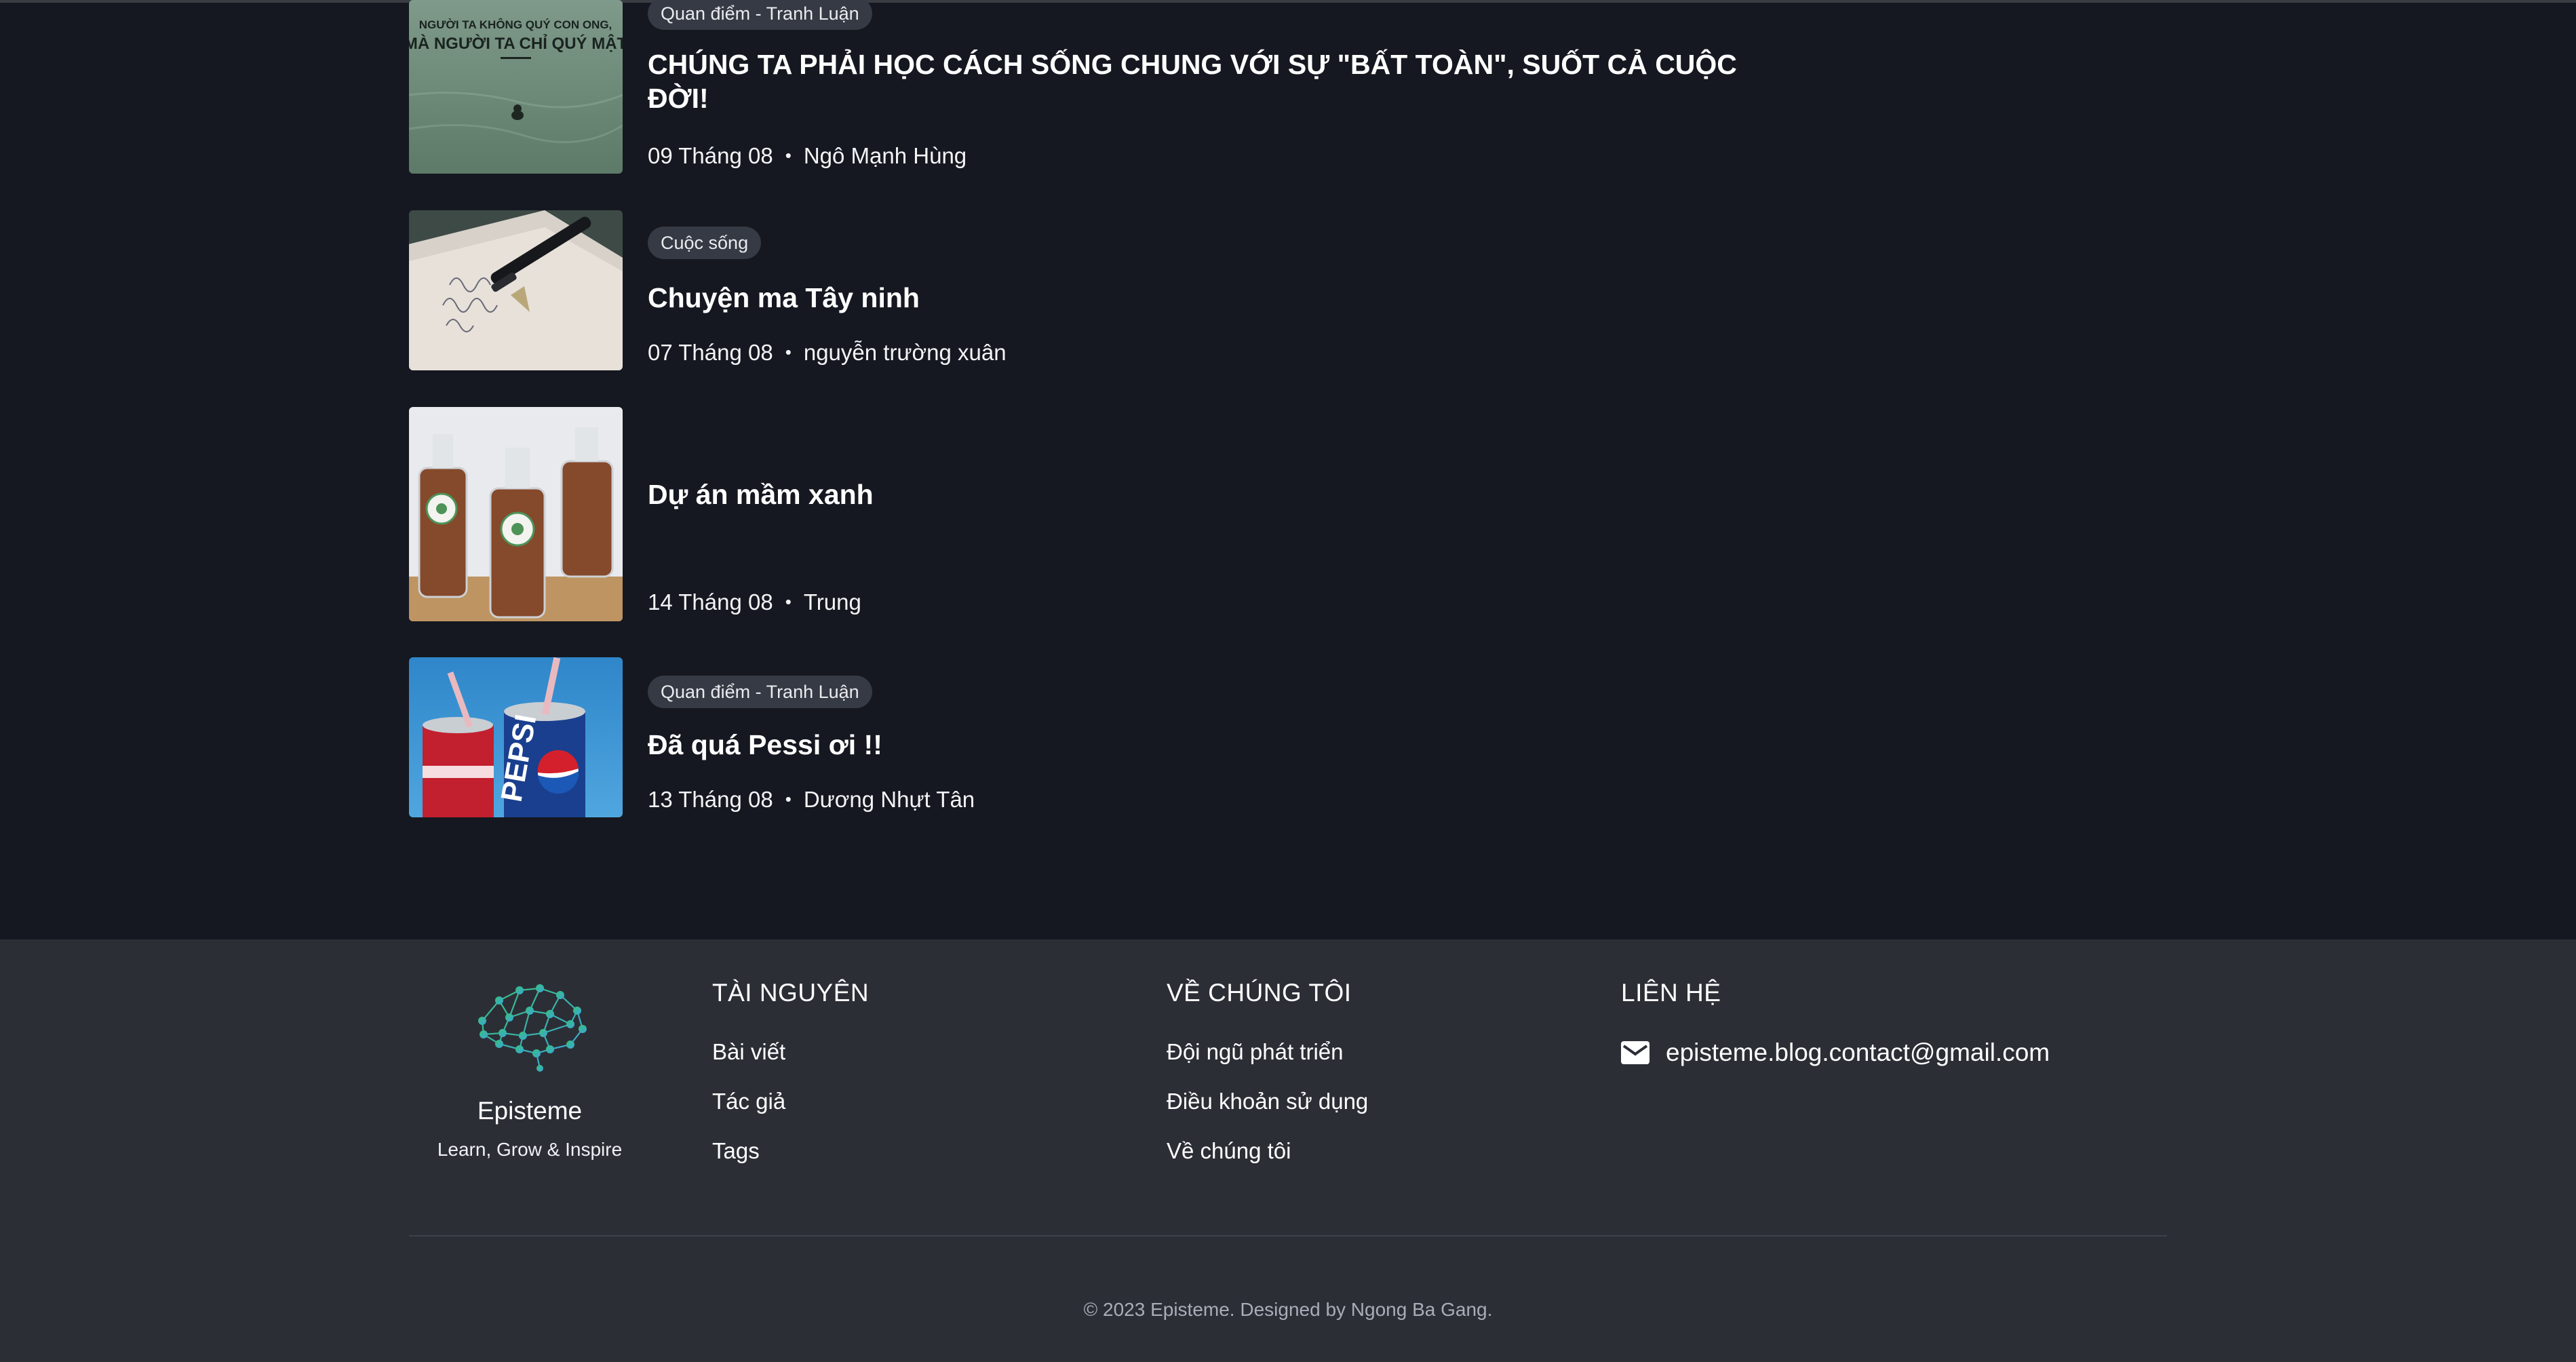 This screenshot has height=1362, width=2576. Describe the element at coordinates (516, 737) in the screenshot. I see `article-thumbnail: PEPSI` at that location.